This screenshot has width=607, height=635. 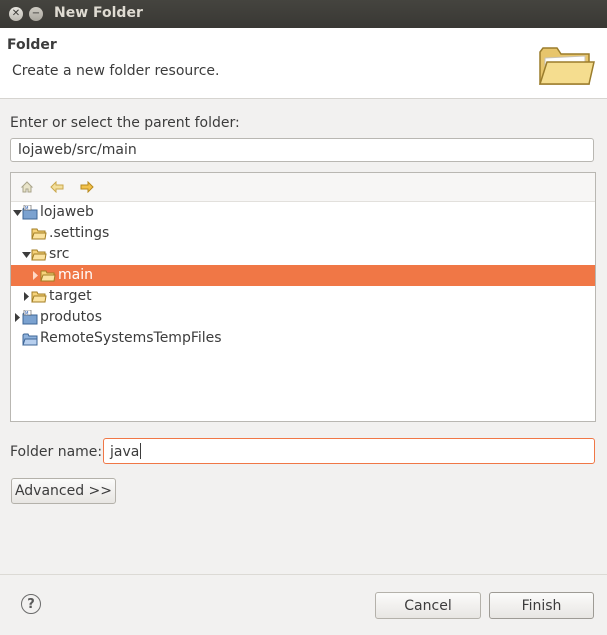 I want to click on tree-item-target: target, so click(x=303, y=296).